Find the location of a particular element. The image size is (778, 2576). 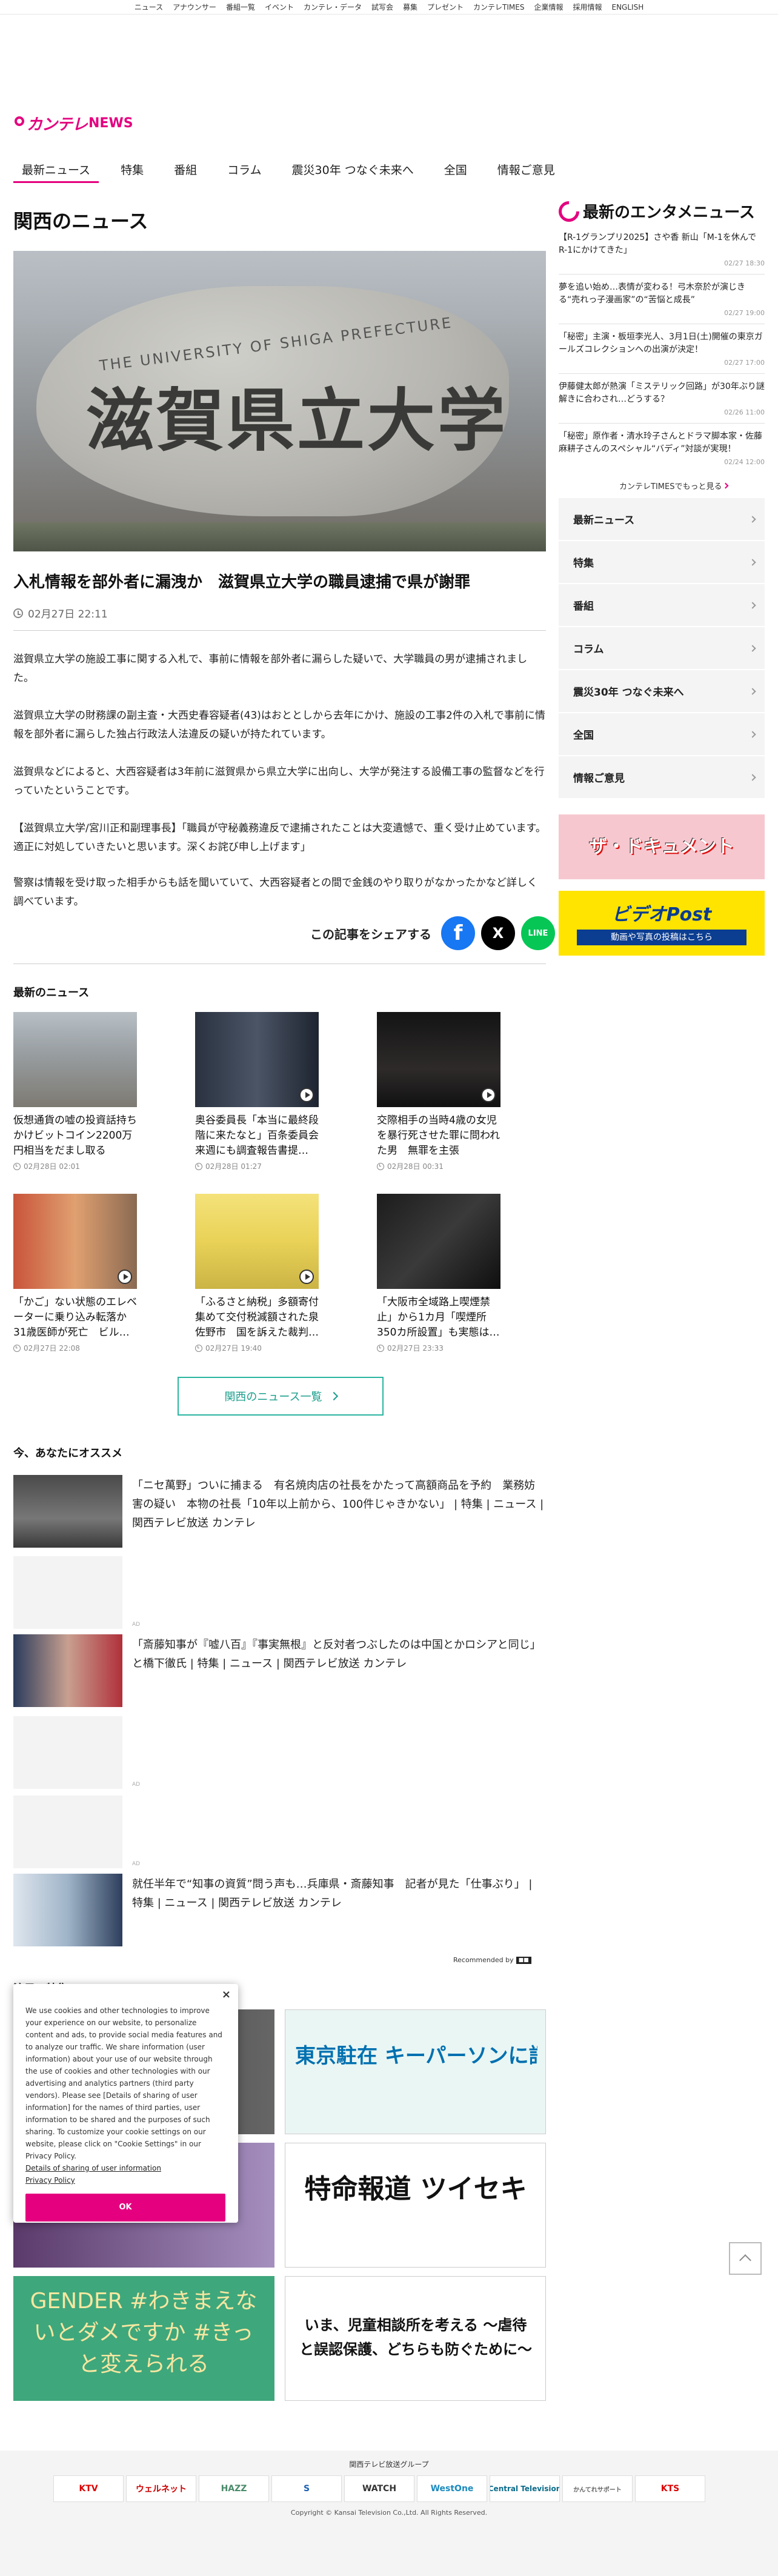

kansai-news-list-button: 関西のニュース一覧 is located at coordinates (281, 1396).